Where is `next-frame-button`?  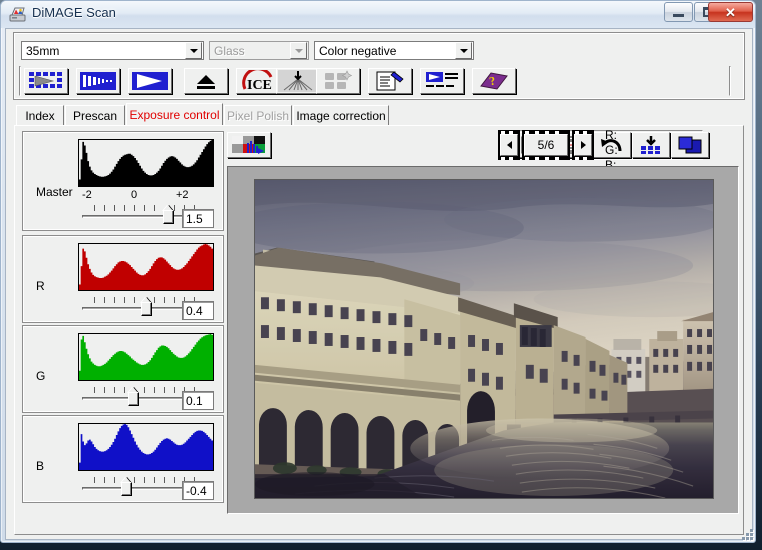 next-frame-button is located at coordinates (583, 145).